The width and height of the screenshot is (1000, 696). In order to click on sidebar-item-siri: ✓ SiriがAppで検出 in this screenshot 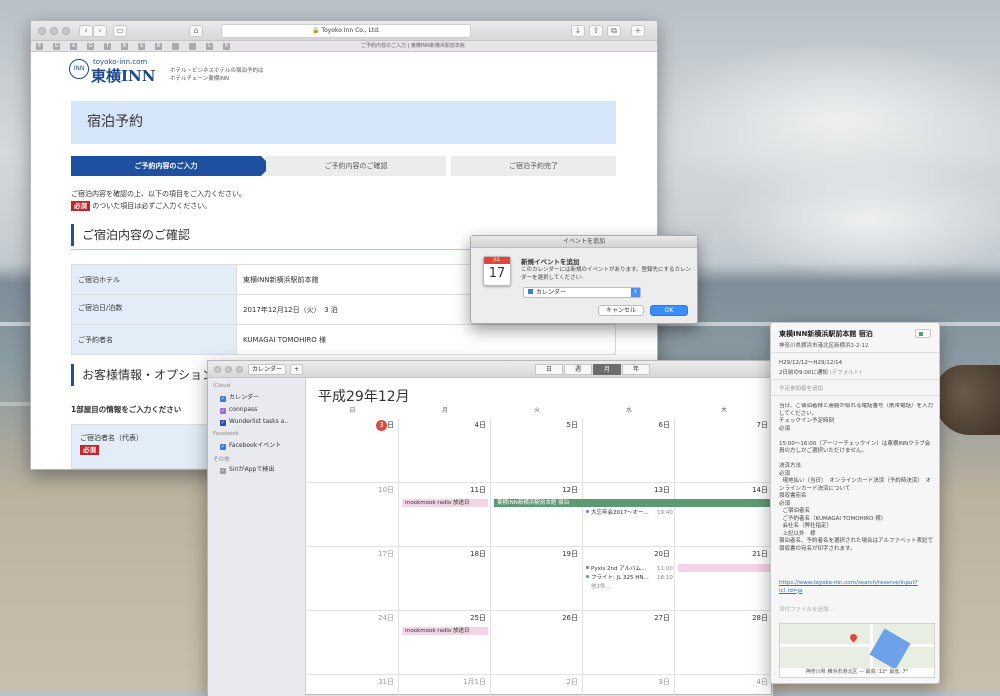, I will do `click(247, 469)`.